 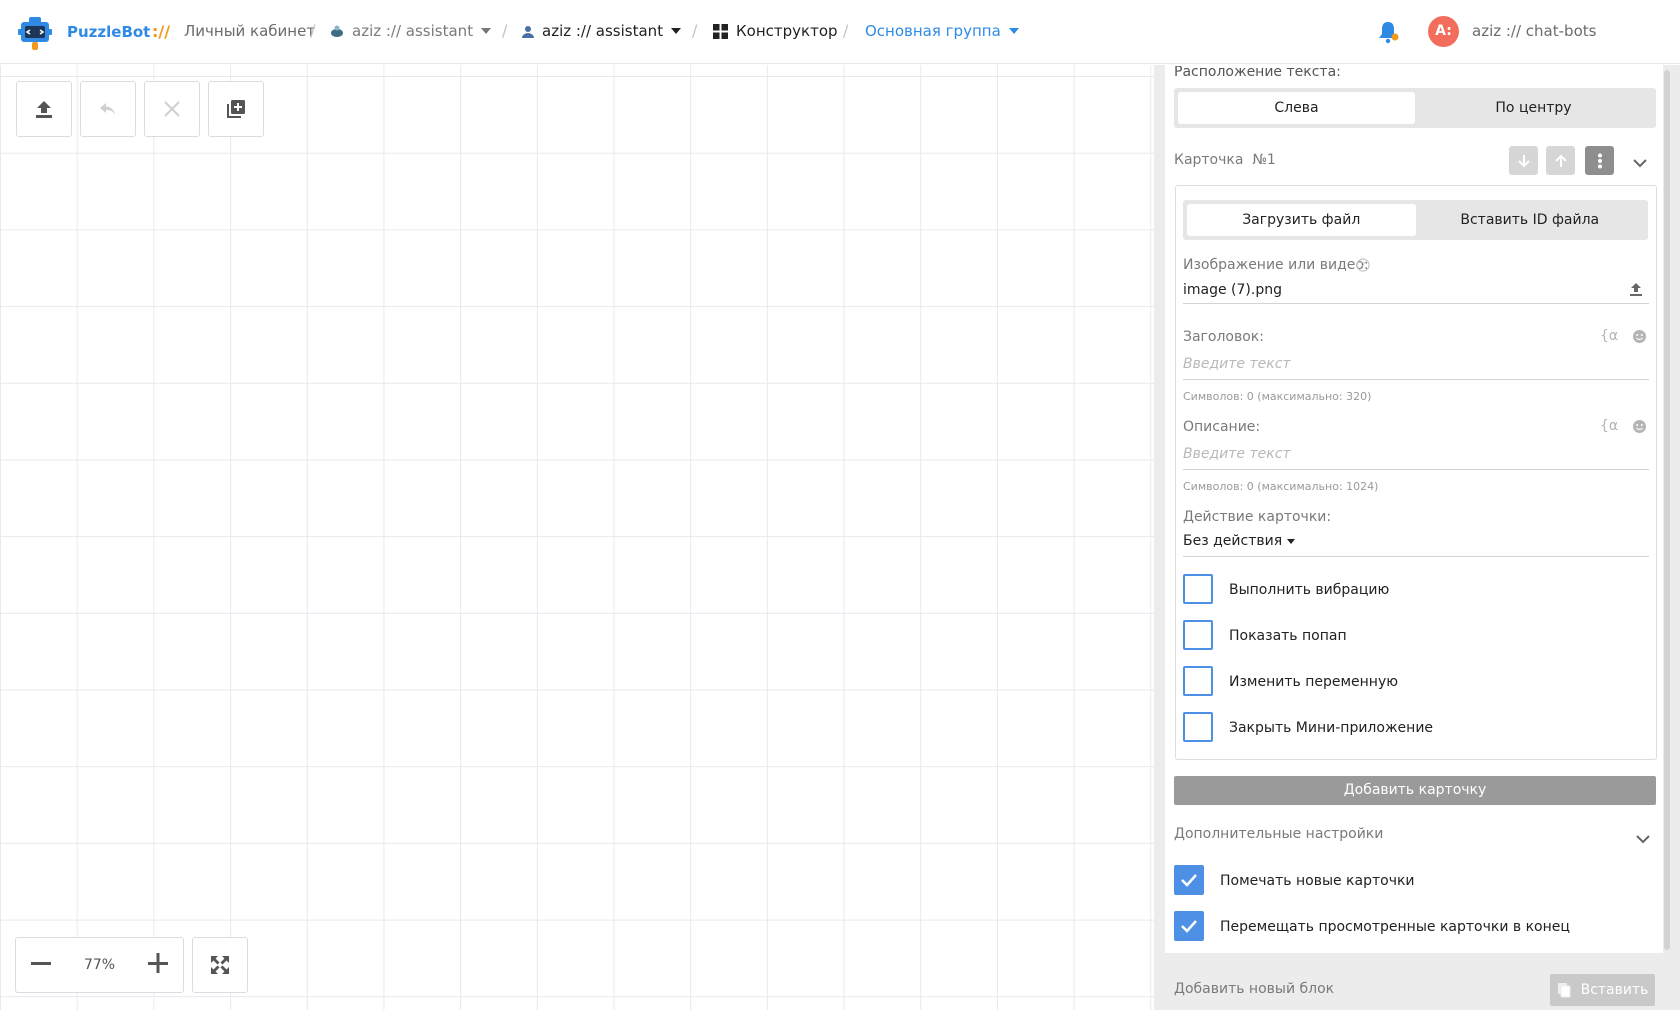 What do you see at coordinates (1533, 108) in the screenshot?
I see `text-position-center: По центру` at bounding box center [1533, 108].